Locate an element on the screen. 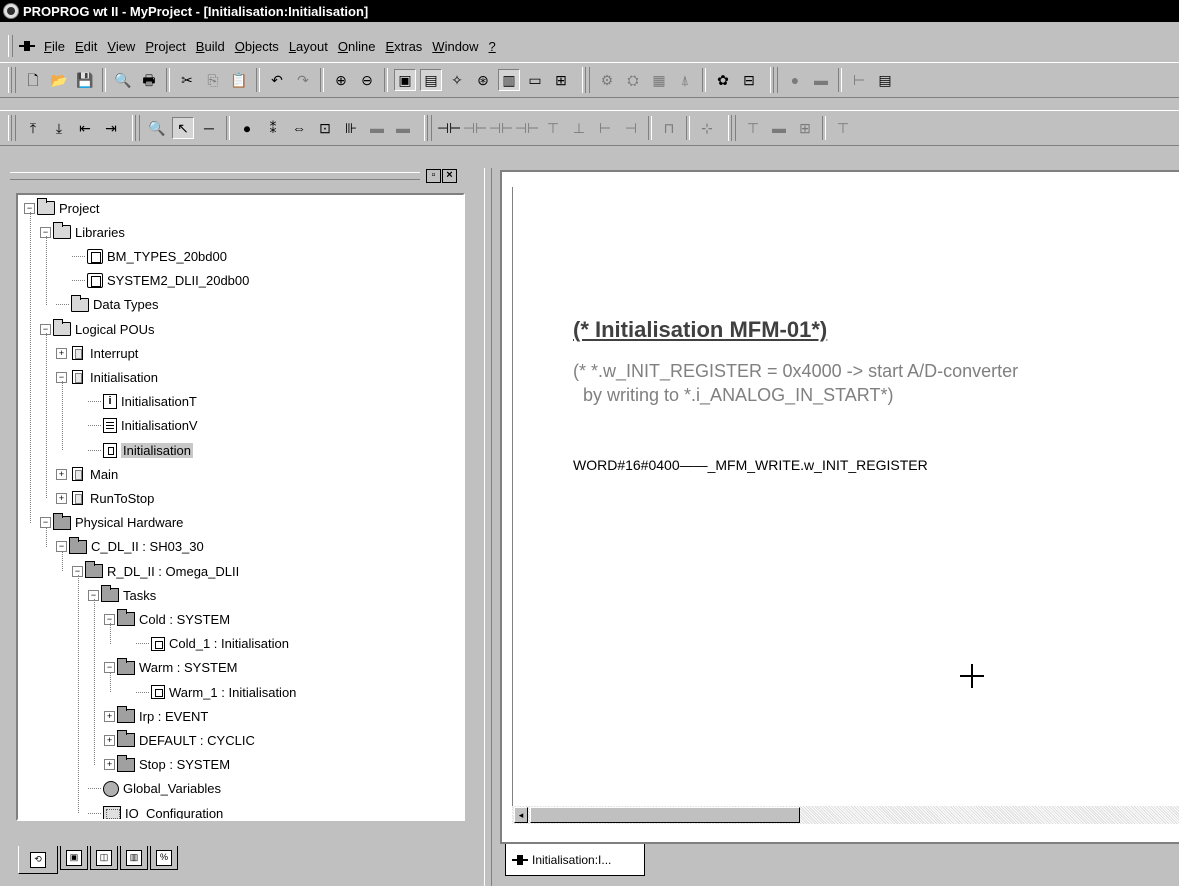  save-icon: 💾 is located at coordinates (85, 80).